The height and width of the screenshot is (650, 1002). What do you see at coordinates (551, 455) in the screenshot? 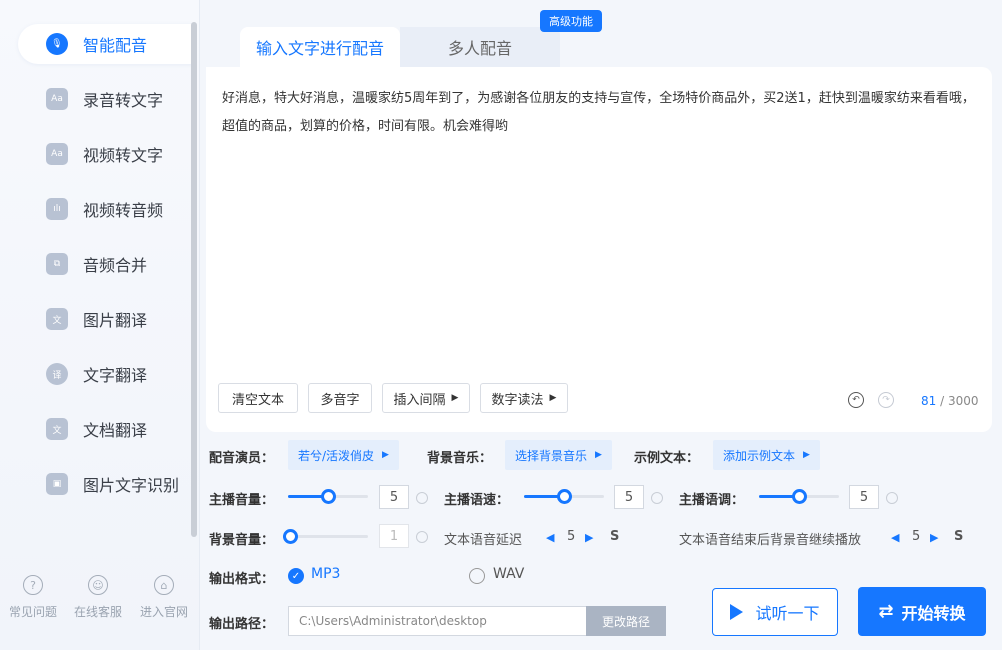
I see `bg-music-value: 选择背景音乐` at bounding box center [551, 455].